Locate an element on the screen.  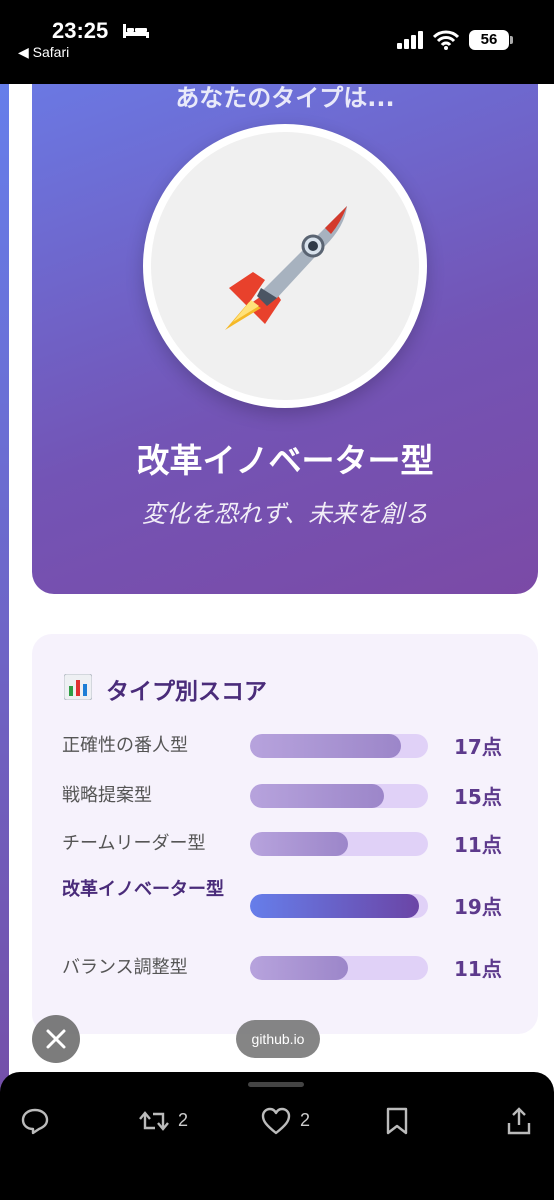
retweet-icon is located at coordinates (154, 1121).